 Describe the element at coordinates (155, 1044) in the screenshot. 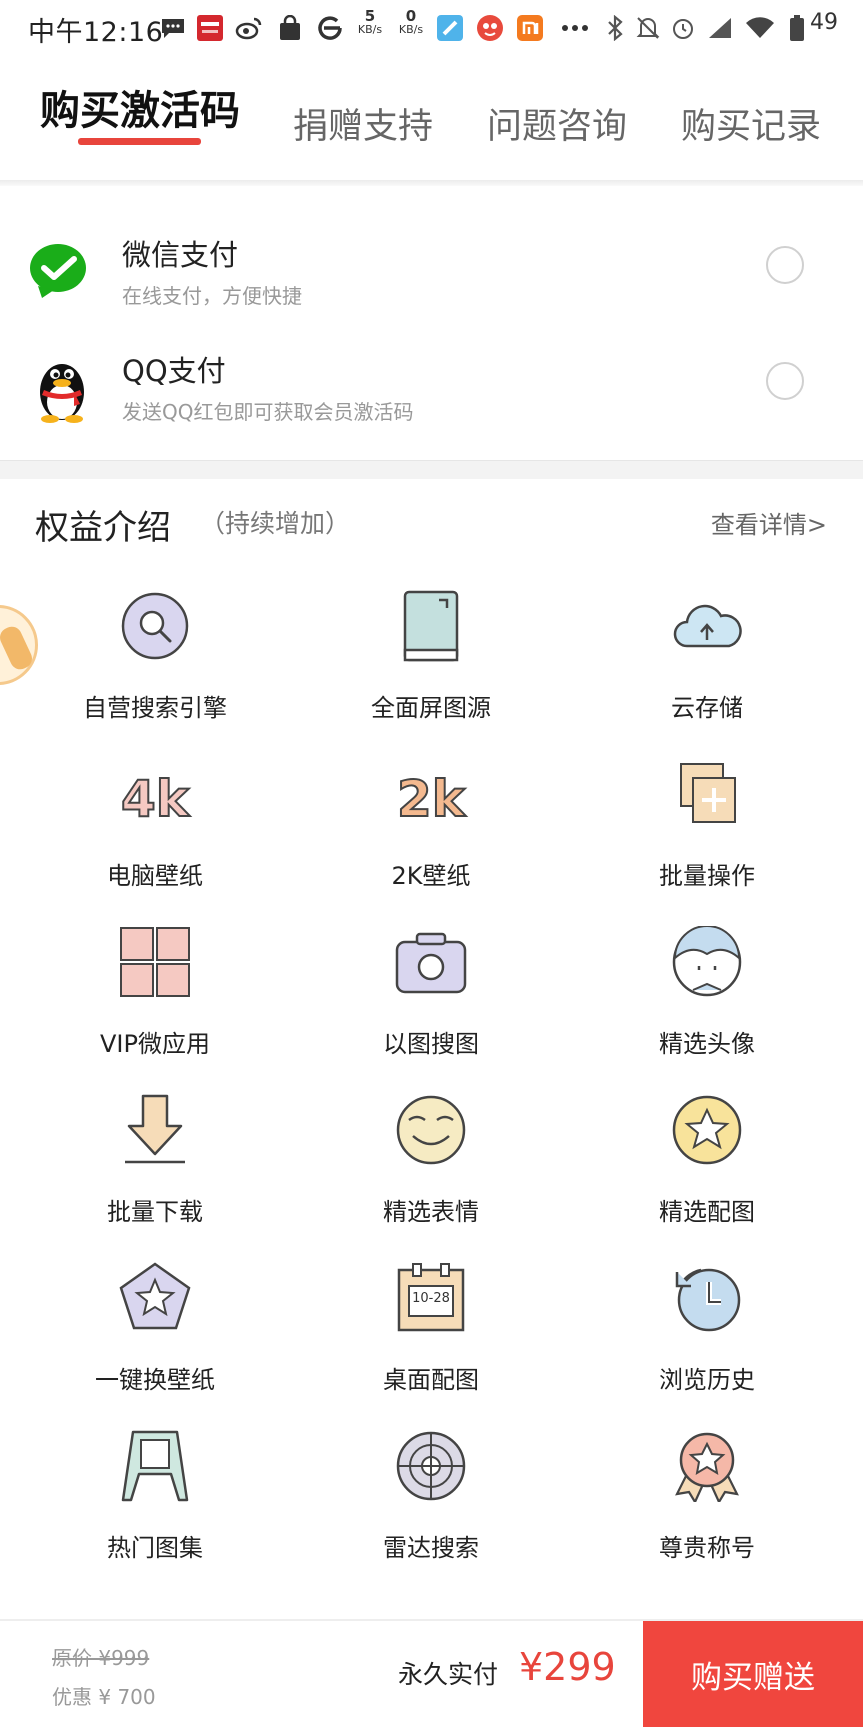

I see `benefit-label: VIP微应用` at that location.